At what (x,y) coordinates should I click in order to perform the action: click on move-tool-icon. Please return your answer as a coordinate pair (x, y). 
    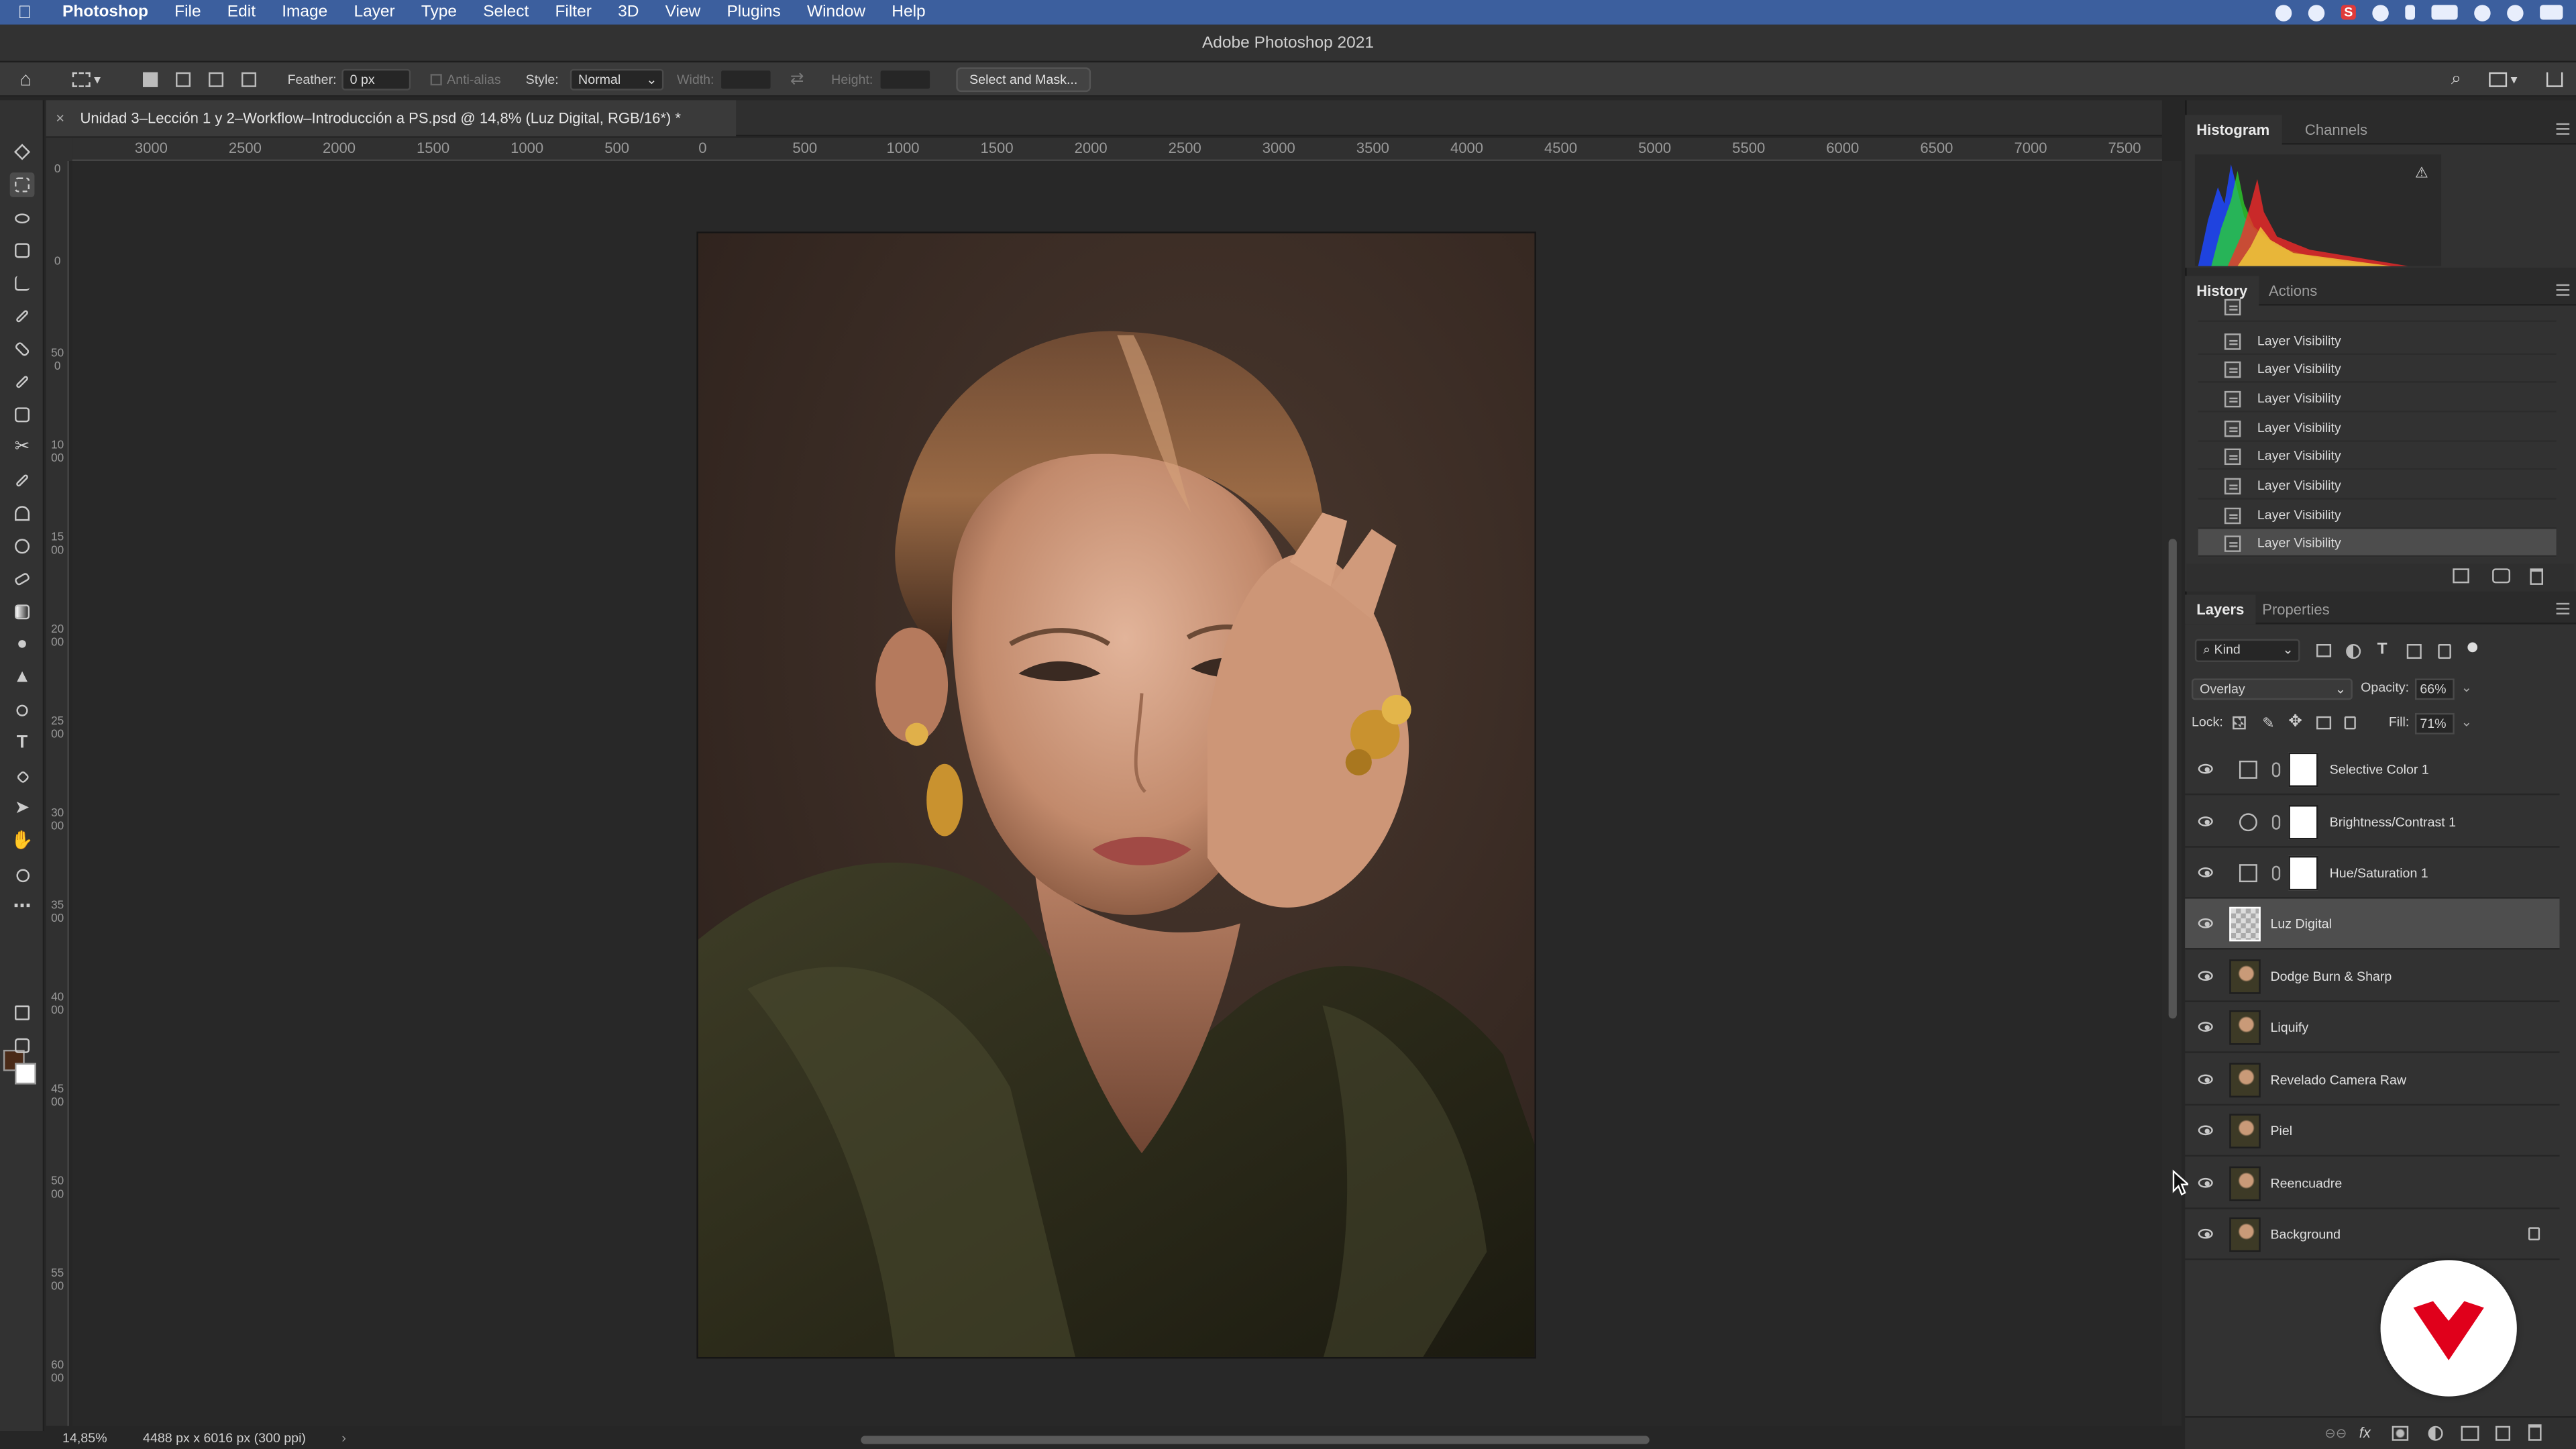
    Looking at the image, I should click on (22, 152).